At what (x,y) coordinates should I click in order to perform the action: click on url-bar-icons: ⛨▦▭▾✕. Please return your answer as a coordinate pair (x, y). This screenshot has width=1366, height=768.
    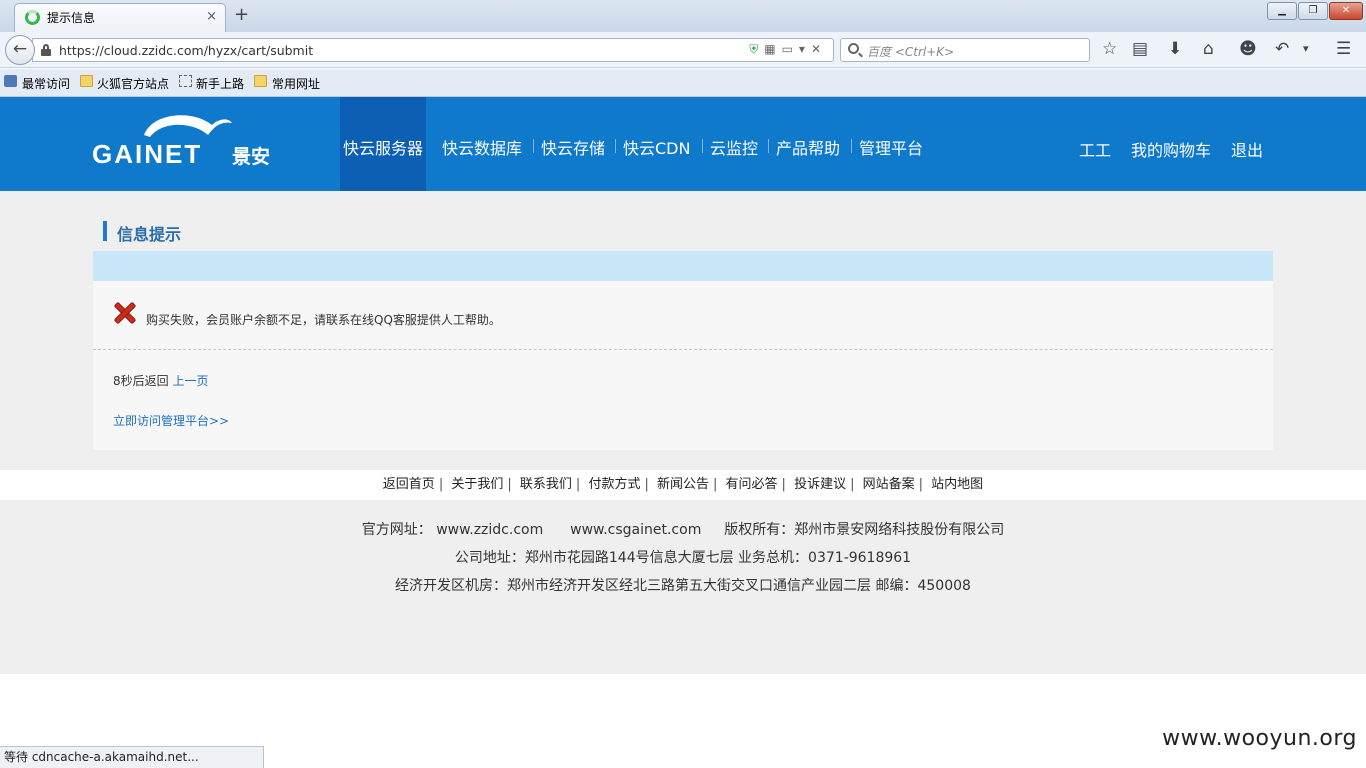
    Looking at the image, I should click on (788, 49).